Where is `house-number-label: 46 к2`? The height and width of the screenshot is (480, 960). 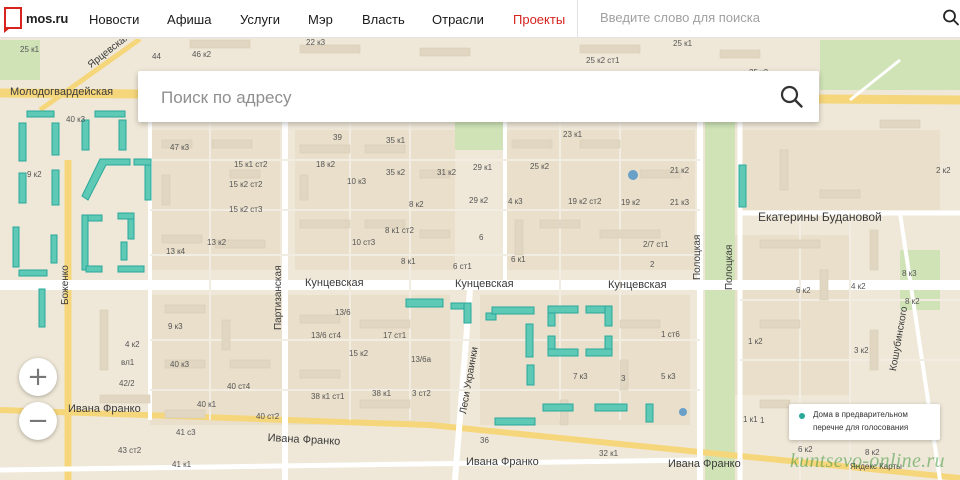
house-number-label: 46 к2 is located at coordinates (202, 54).